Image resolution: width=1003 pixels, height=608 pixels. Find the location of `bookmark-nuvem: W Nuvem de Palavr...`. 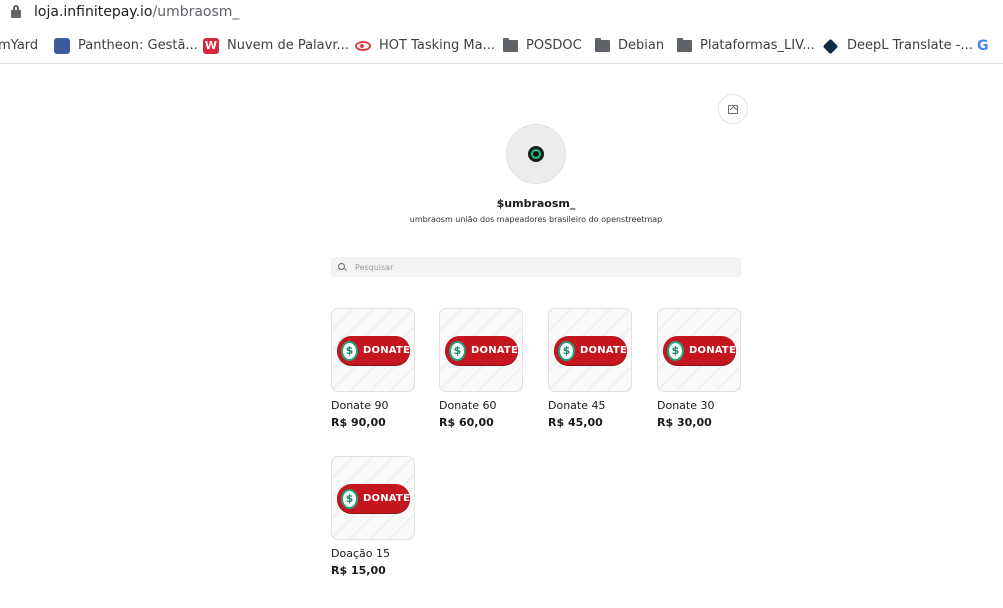

bookmark-nuvem: W Nuvem de Palavr... is located at coordinates (276, 46).